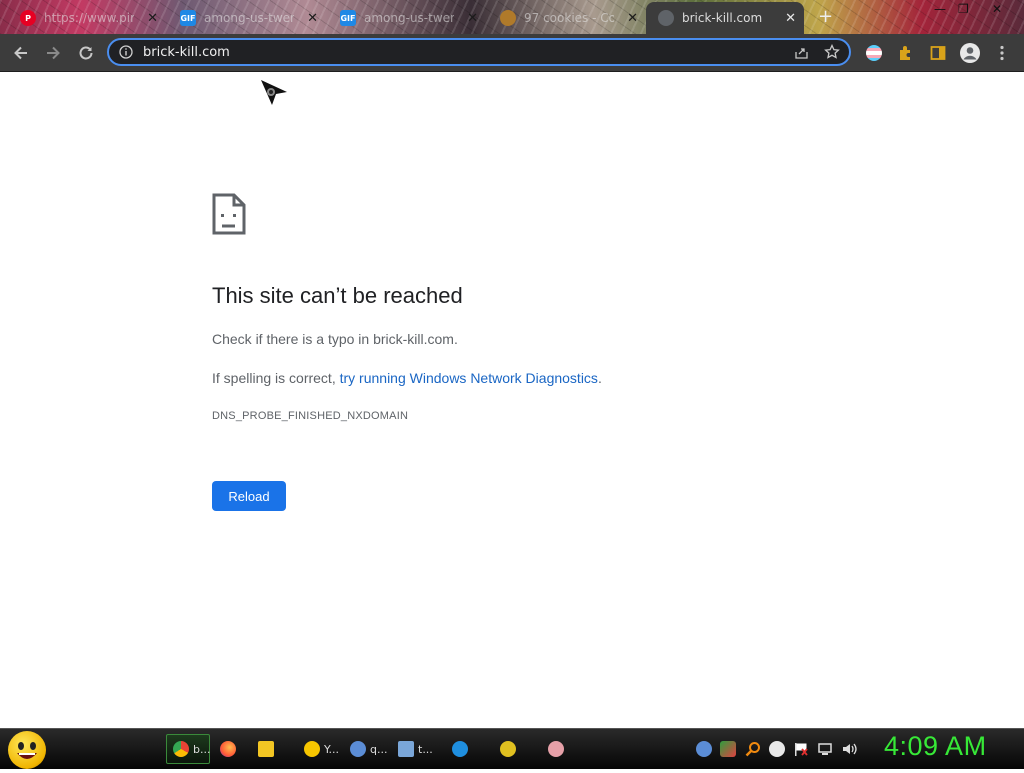 This screenshot has height=773, width=1024. Describe the element at coordinates (704, 749) in the screenshot. I see `qb-tray-icon` at that location.